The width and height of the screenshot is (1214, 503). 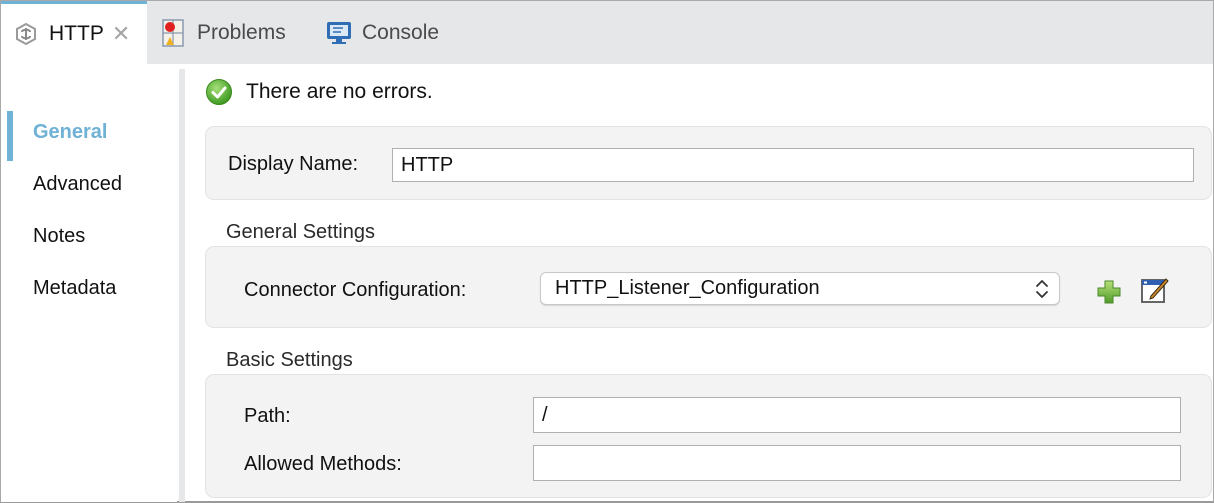 I want to click on general-settings-title: General Settings, so click(x=300, y=232).